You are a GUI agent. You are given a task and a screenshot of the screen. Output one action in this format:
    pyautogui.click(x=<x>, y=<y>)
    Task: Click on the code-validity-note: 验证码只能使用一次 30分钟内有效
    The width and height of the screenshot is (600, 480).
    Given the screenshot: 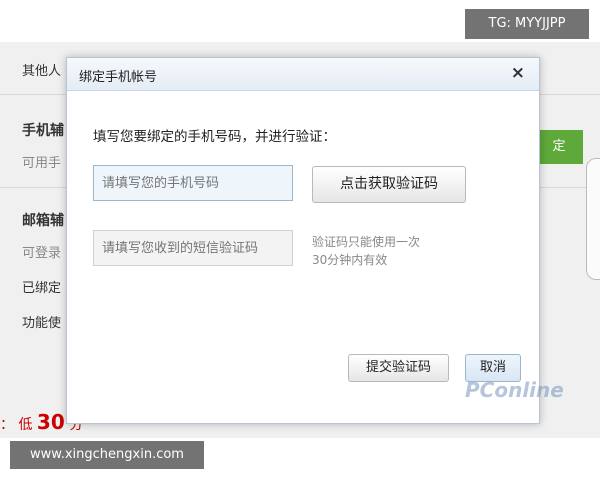 What is the action you would take?
    pyautogui.click(x=366, y=251)
    